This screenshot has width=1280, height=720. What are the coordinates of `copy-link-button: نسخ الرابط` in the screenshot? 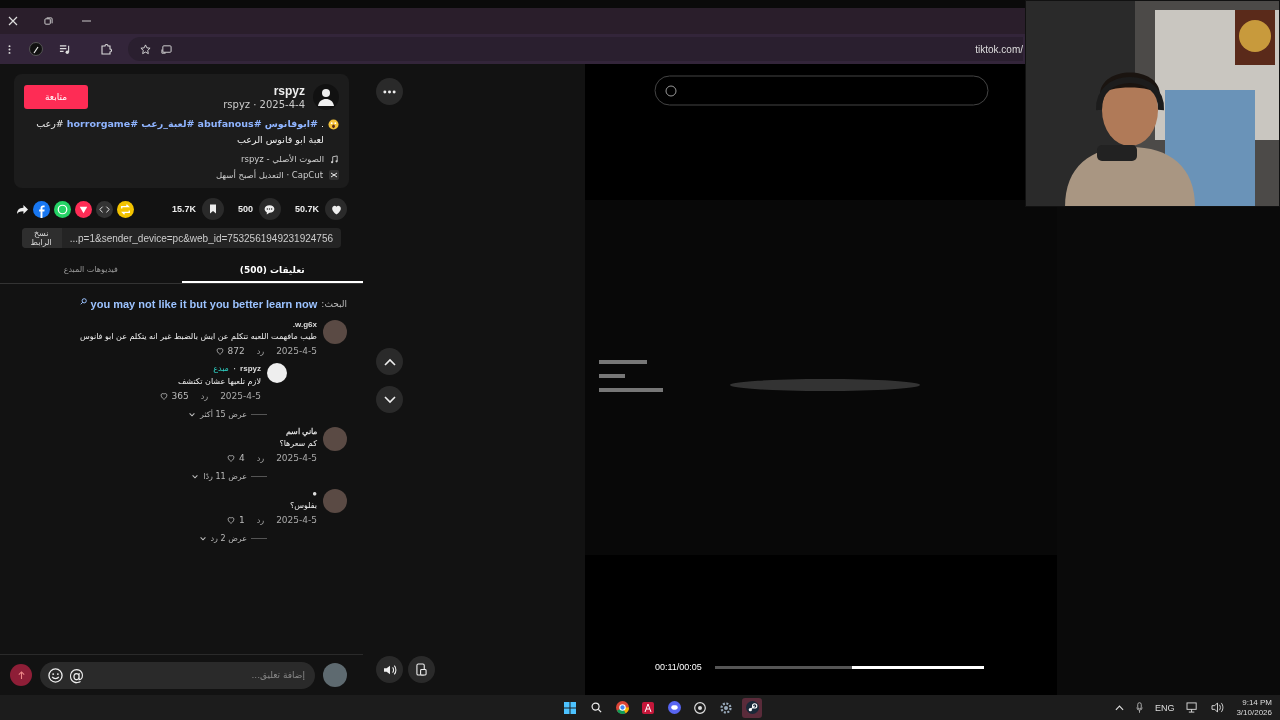 It's located at (42, 238).